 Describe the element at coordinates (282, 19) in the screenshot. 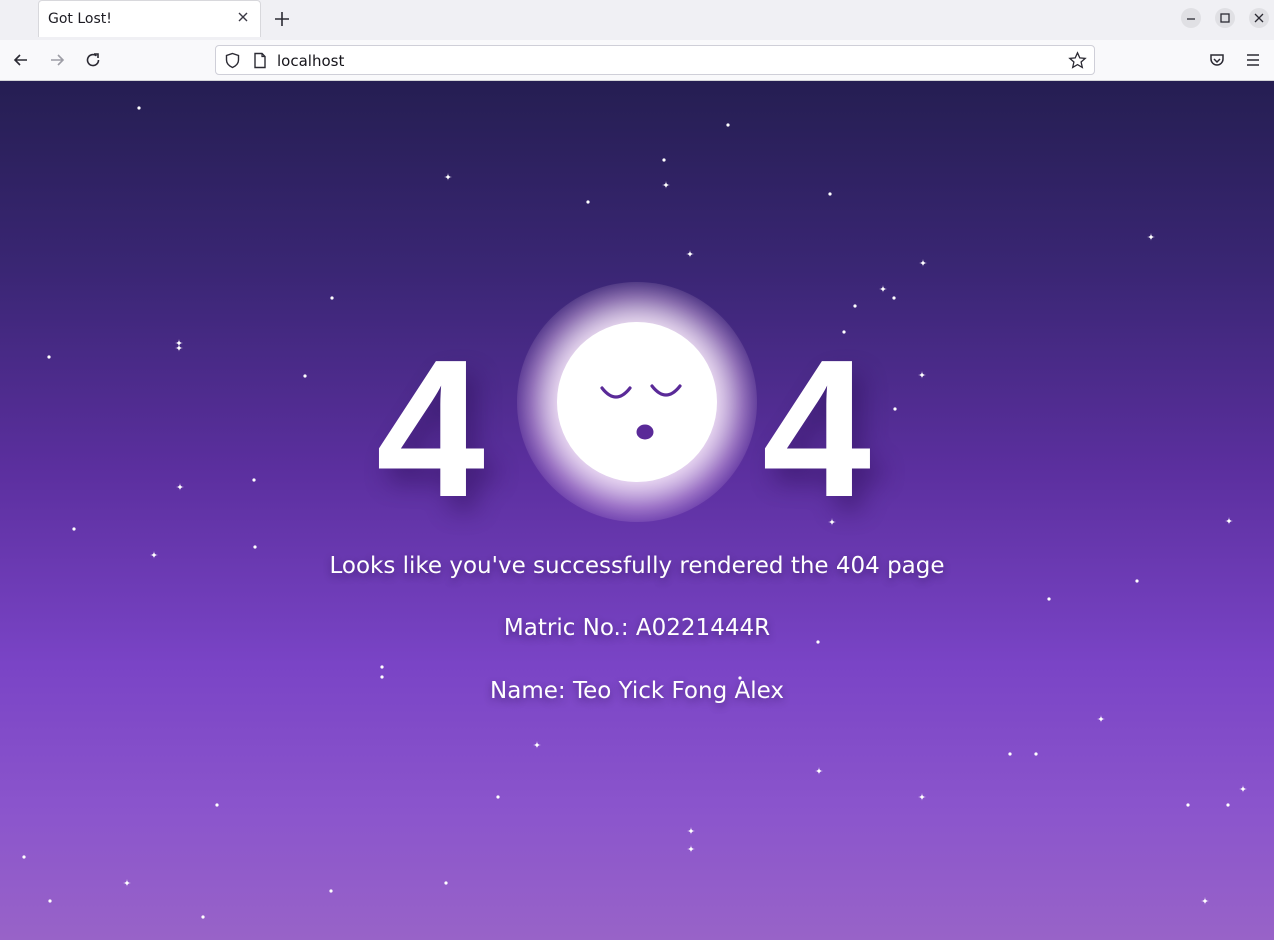

I see `plus-icon` at that location.